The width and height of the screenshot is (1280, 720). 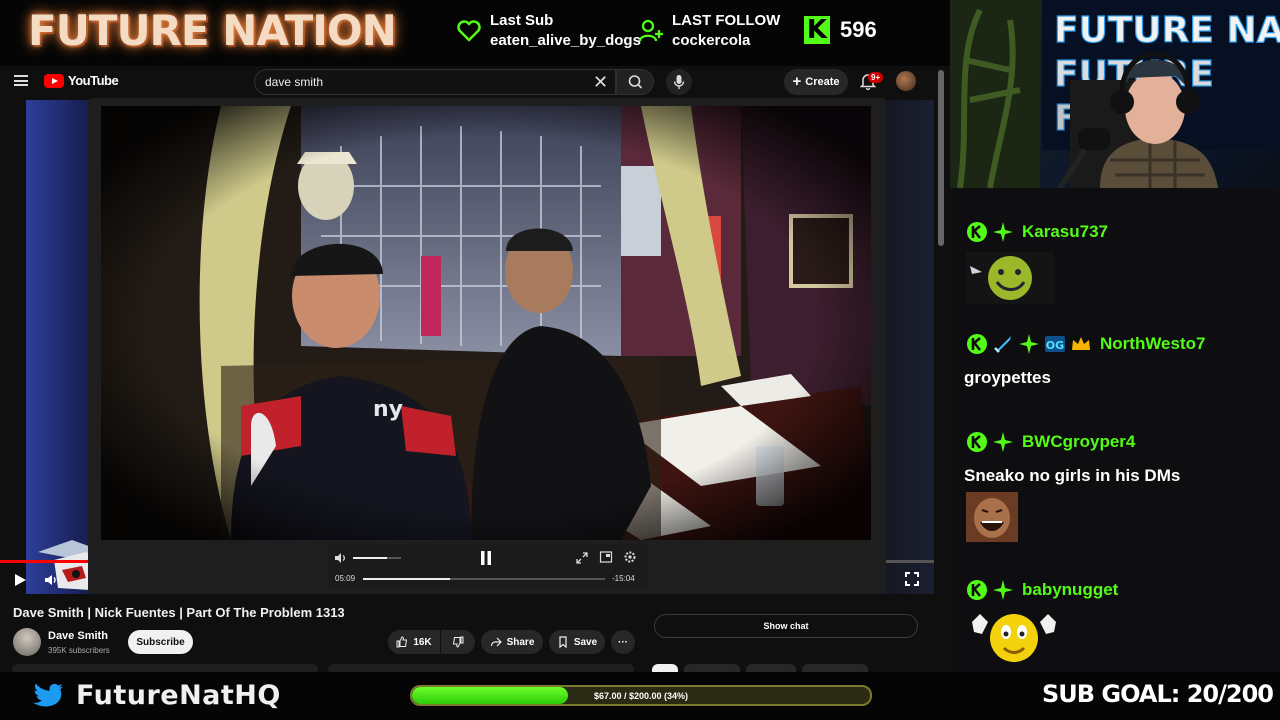 What do you see at coordinates (54, 80) in the screenshot?
I see `youtube-play-icon` at bounding box center [54, 80].